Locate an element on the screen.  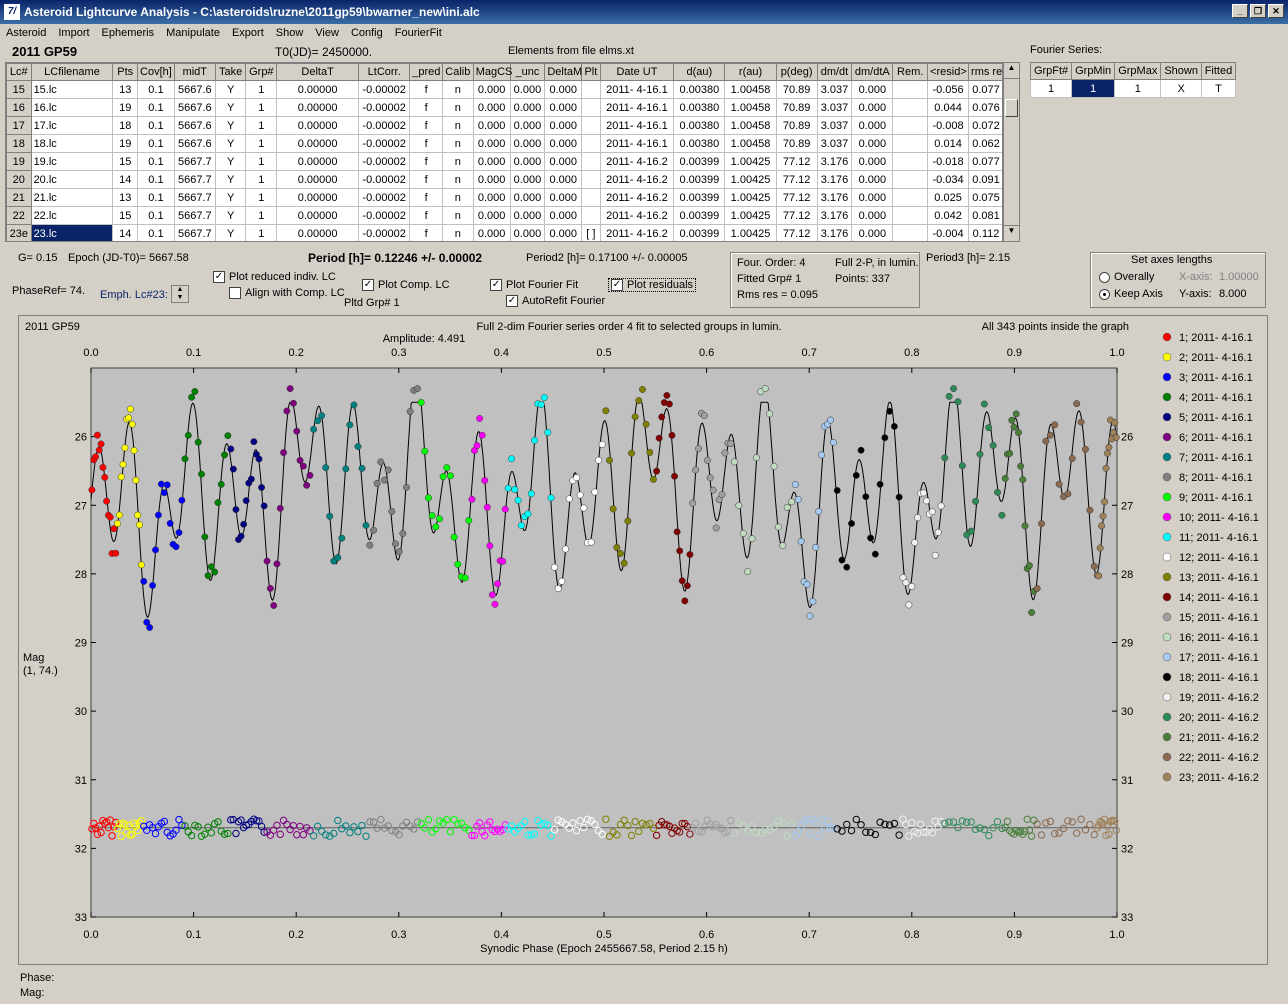
minimize-button: _ is located at coordinates (1240, 11).